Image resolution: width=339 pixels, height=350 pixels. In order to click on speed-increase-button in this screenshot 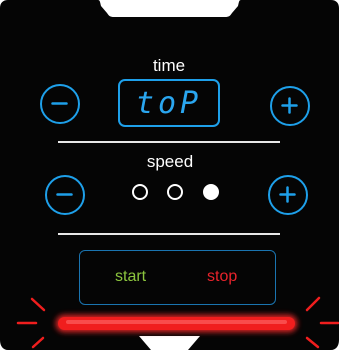, I will do `click(288, 195)`.